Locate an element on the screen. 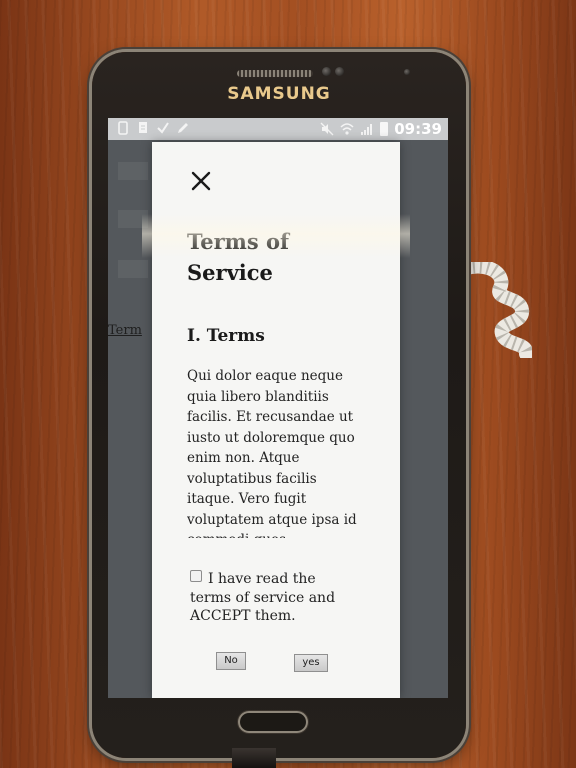 The height and width of the screenshot is (768, 576). background-terms-link-text: Term is located at coordinates (125, 330).